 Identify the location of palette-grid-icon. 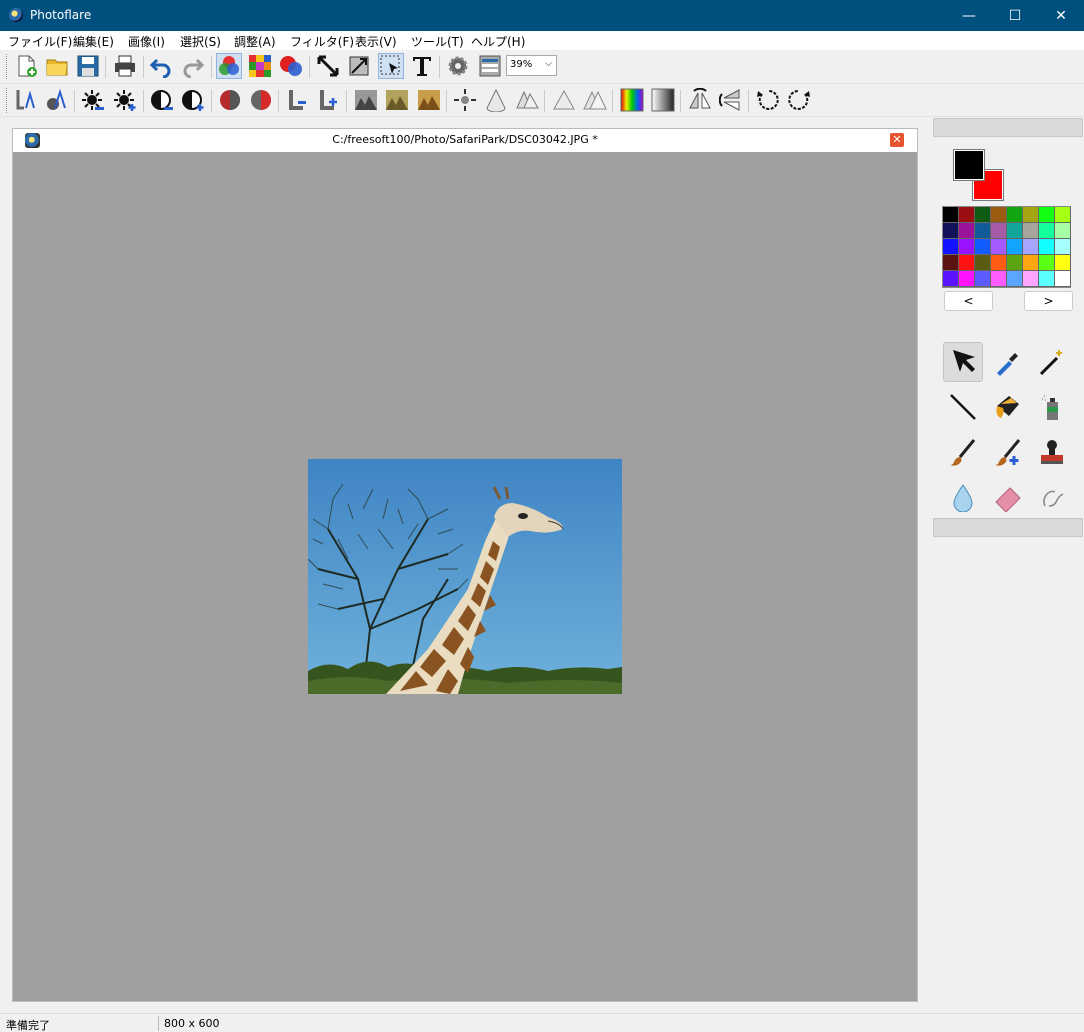
(260, 66).